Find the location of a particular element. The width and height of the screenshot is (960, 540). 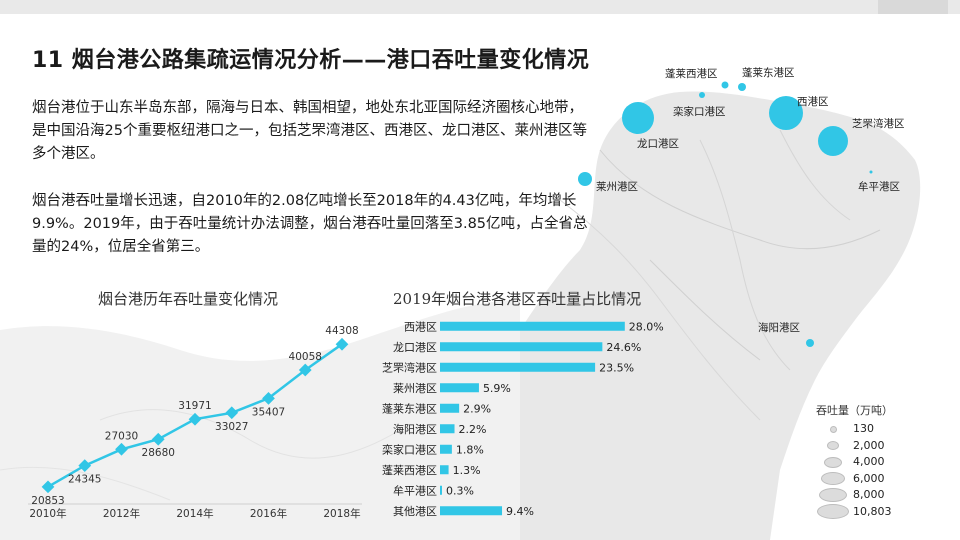

legend-row: 4,000 is located at coordinates (858, 462).